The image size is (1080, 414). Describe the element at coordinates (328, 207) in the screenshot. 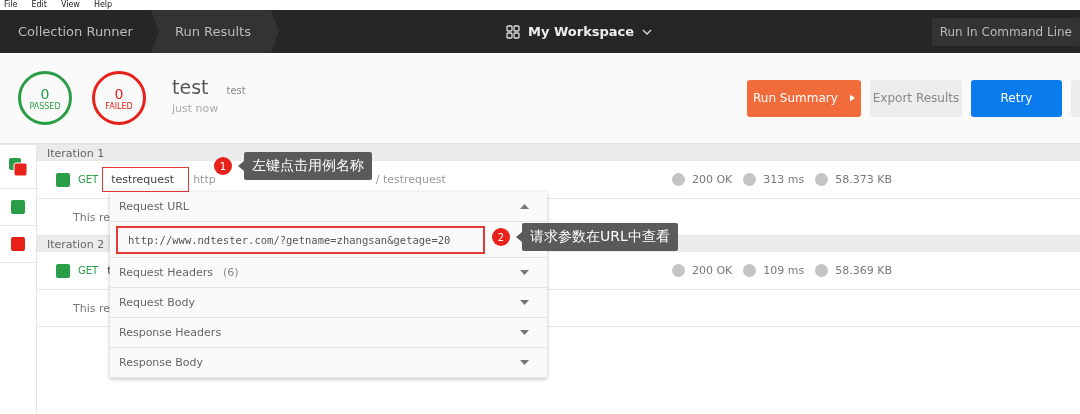

I see `section-header: Request URL` at that location.